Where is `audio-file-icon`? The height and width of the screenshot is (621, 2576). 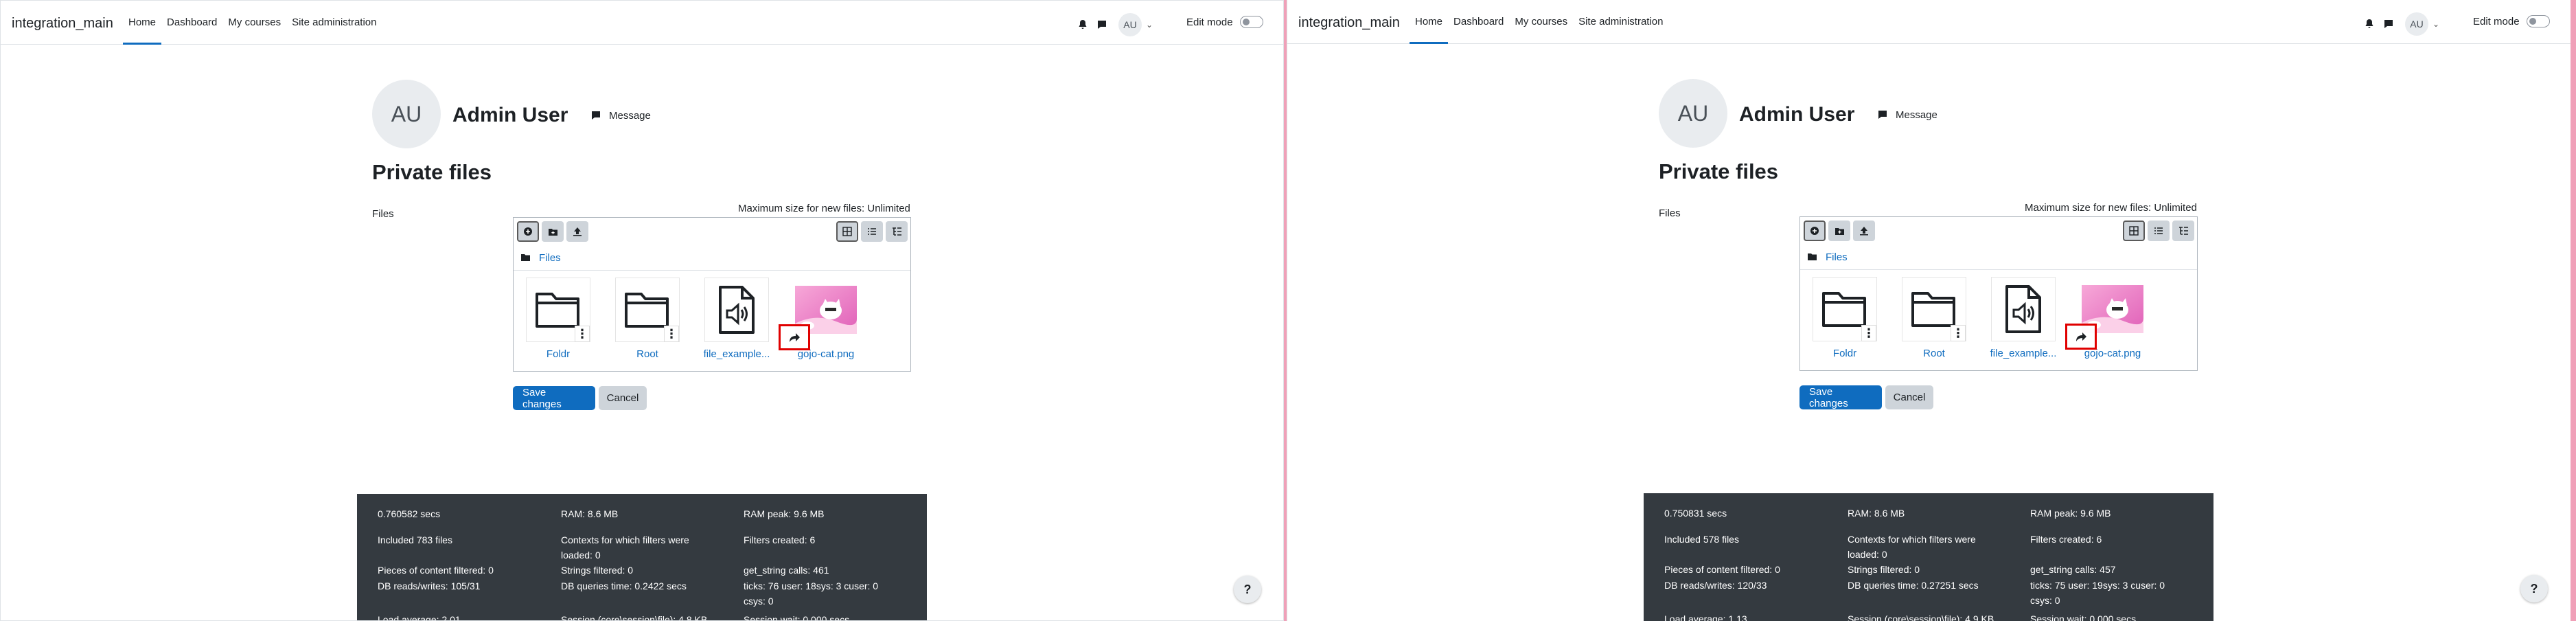 audio-file-icon is located at coordinates (2023, 309).